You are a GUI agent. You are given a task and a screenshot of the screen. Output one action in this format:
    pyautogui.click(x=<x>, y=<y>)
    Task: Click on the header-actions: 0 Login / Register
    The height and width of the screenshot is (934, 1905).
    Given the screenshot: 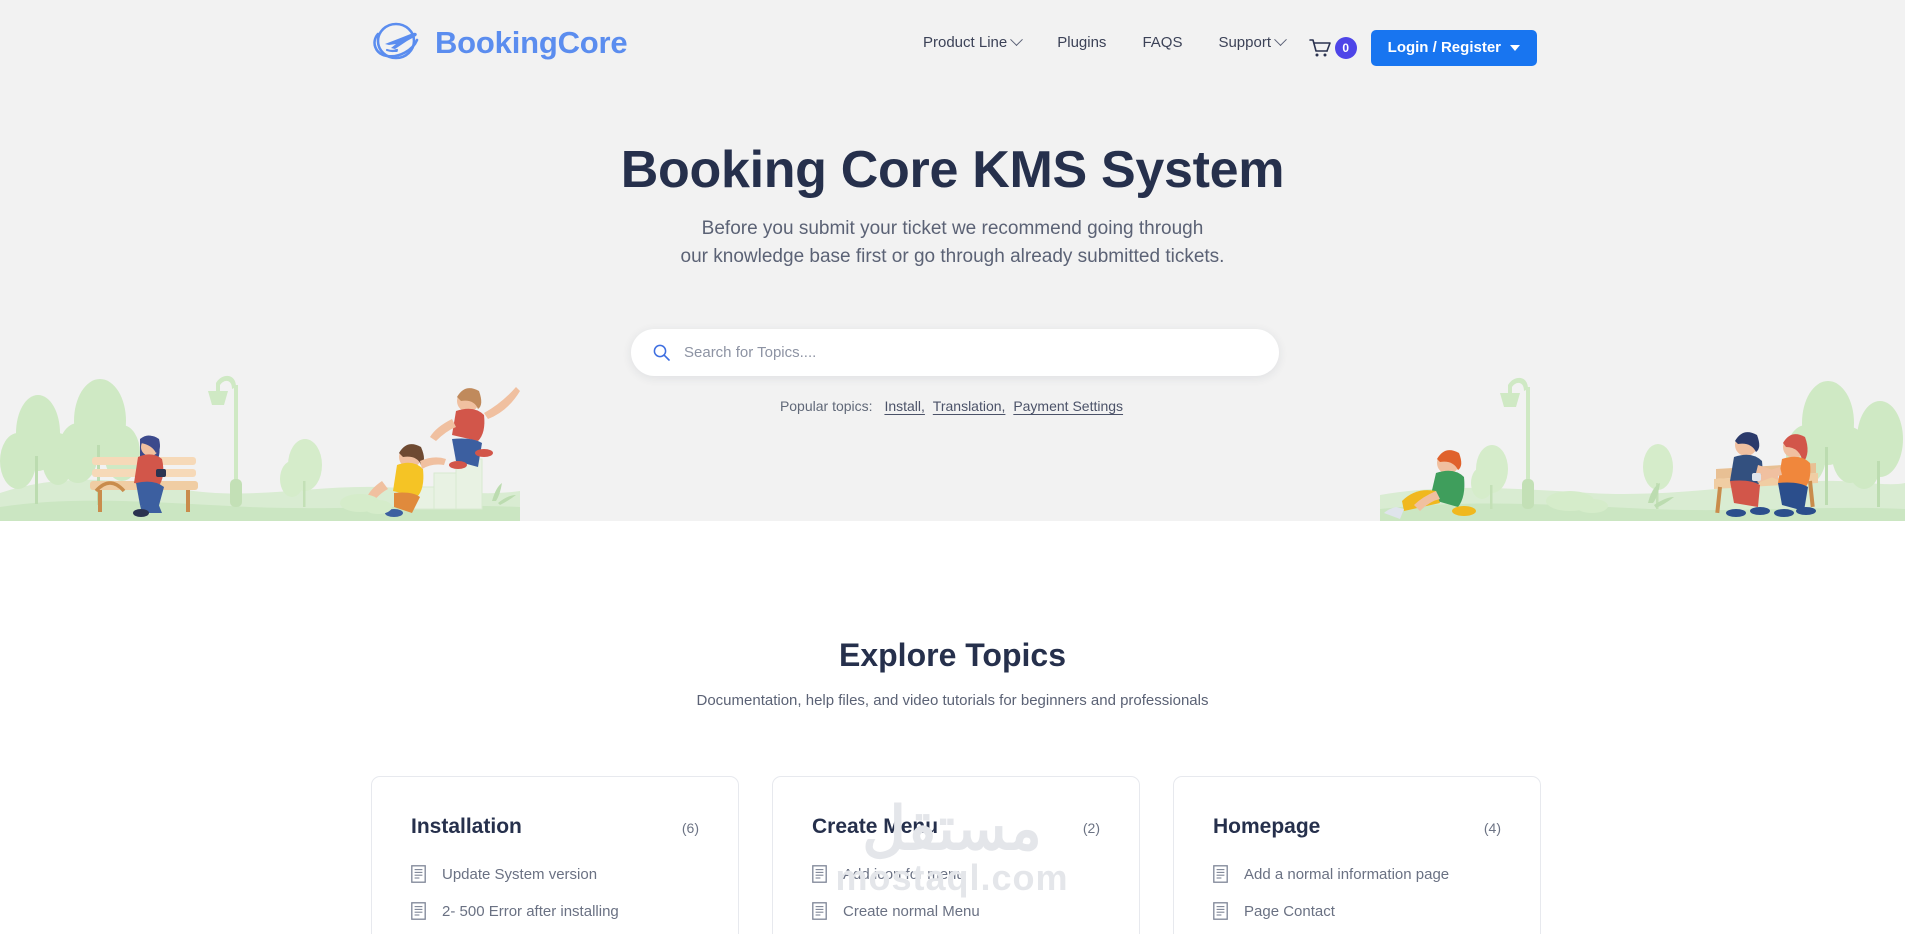 What is the action you would take?
    pyautogui.click(x=1422, y=48)
    